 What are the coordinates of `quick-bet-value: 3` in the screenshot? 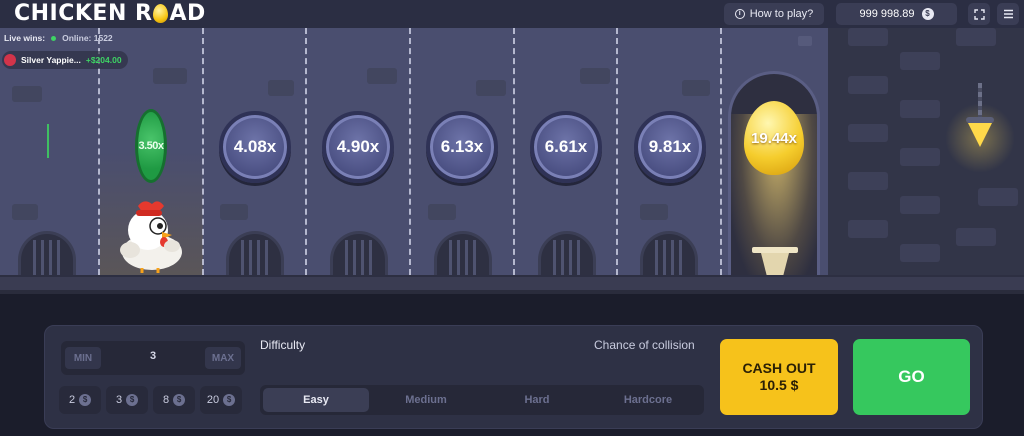 It's located at (119, 400).